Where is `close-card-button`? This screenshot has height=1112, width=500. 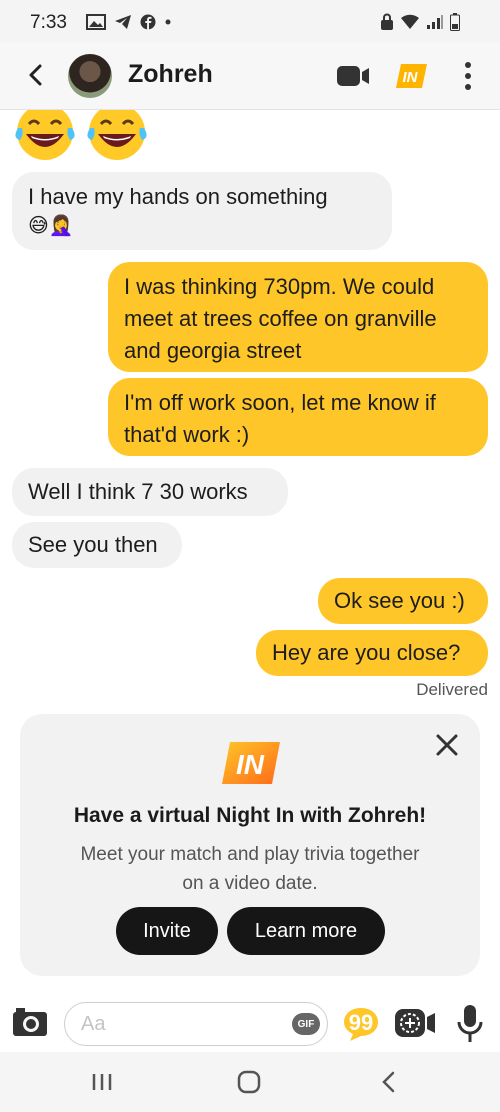
close-card-button is located at coordinates (447, 745).